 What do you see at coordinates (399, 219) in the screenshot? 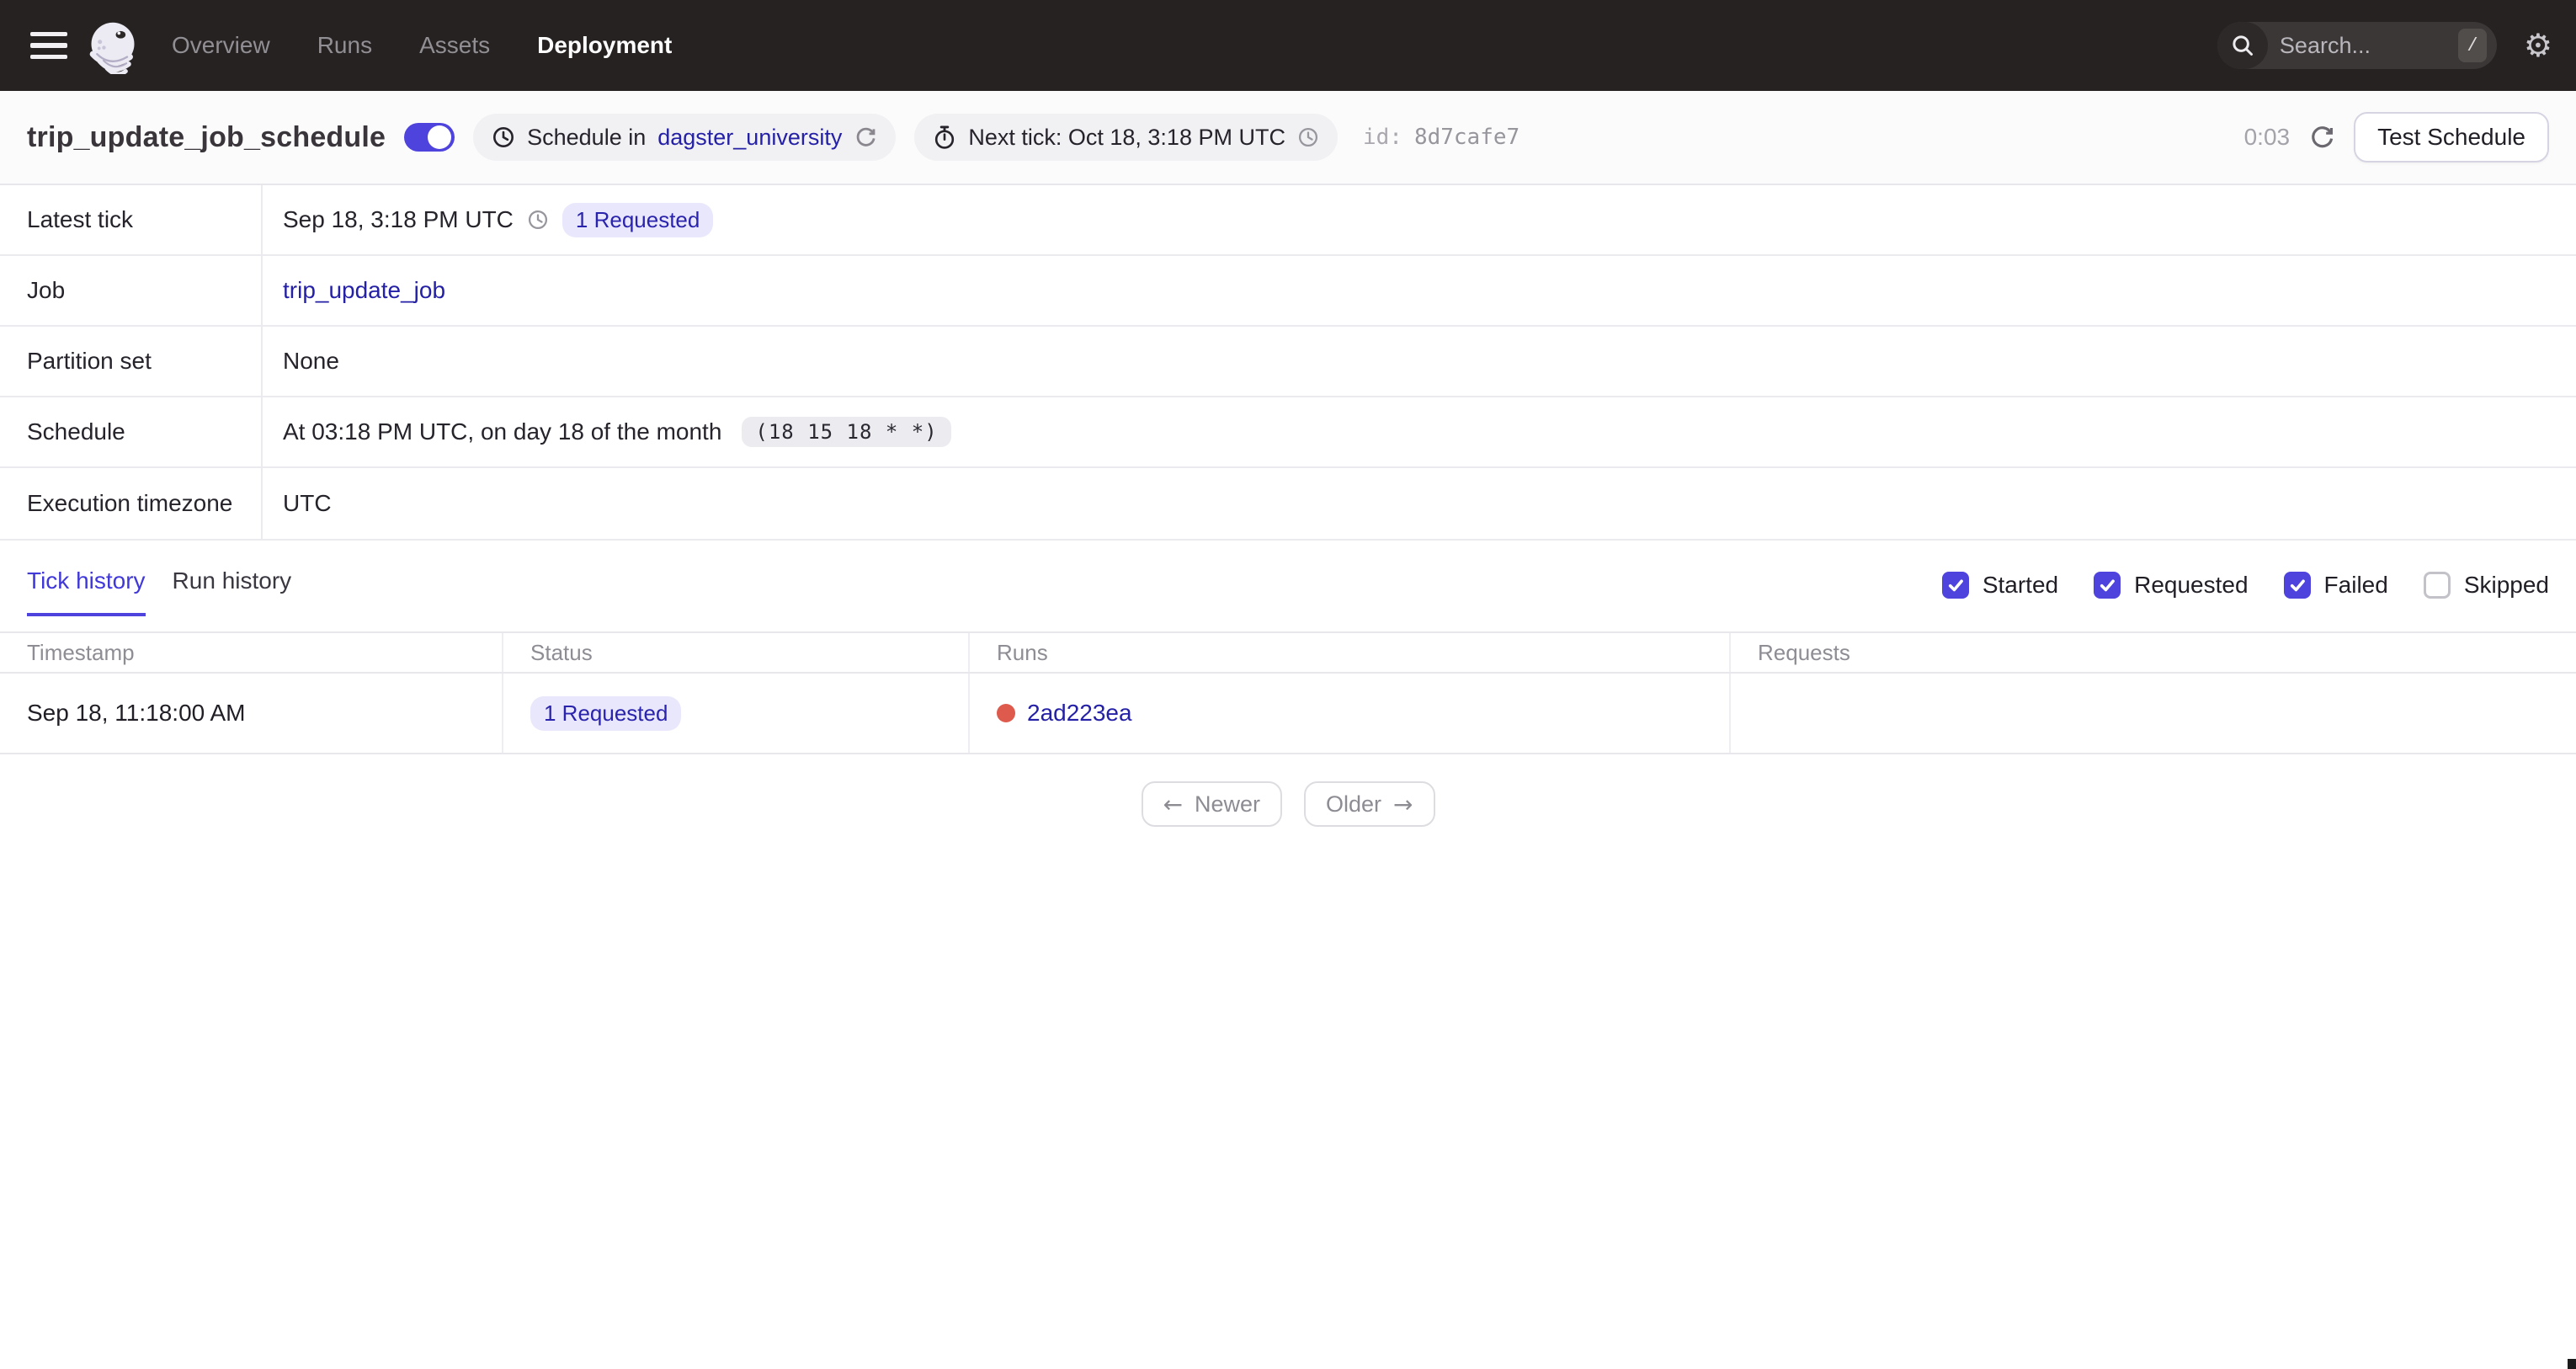
I see `latest-tick-time: Sep 18, 3:18 PM UTC` at bounding box center [399, 219].